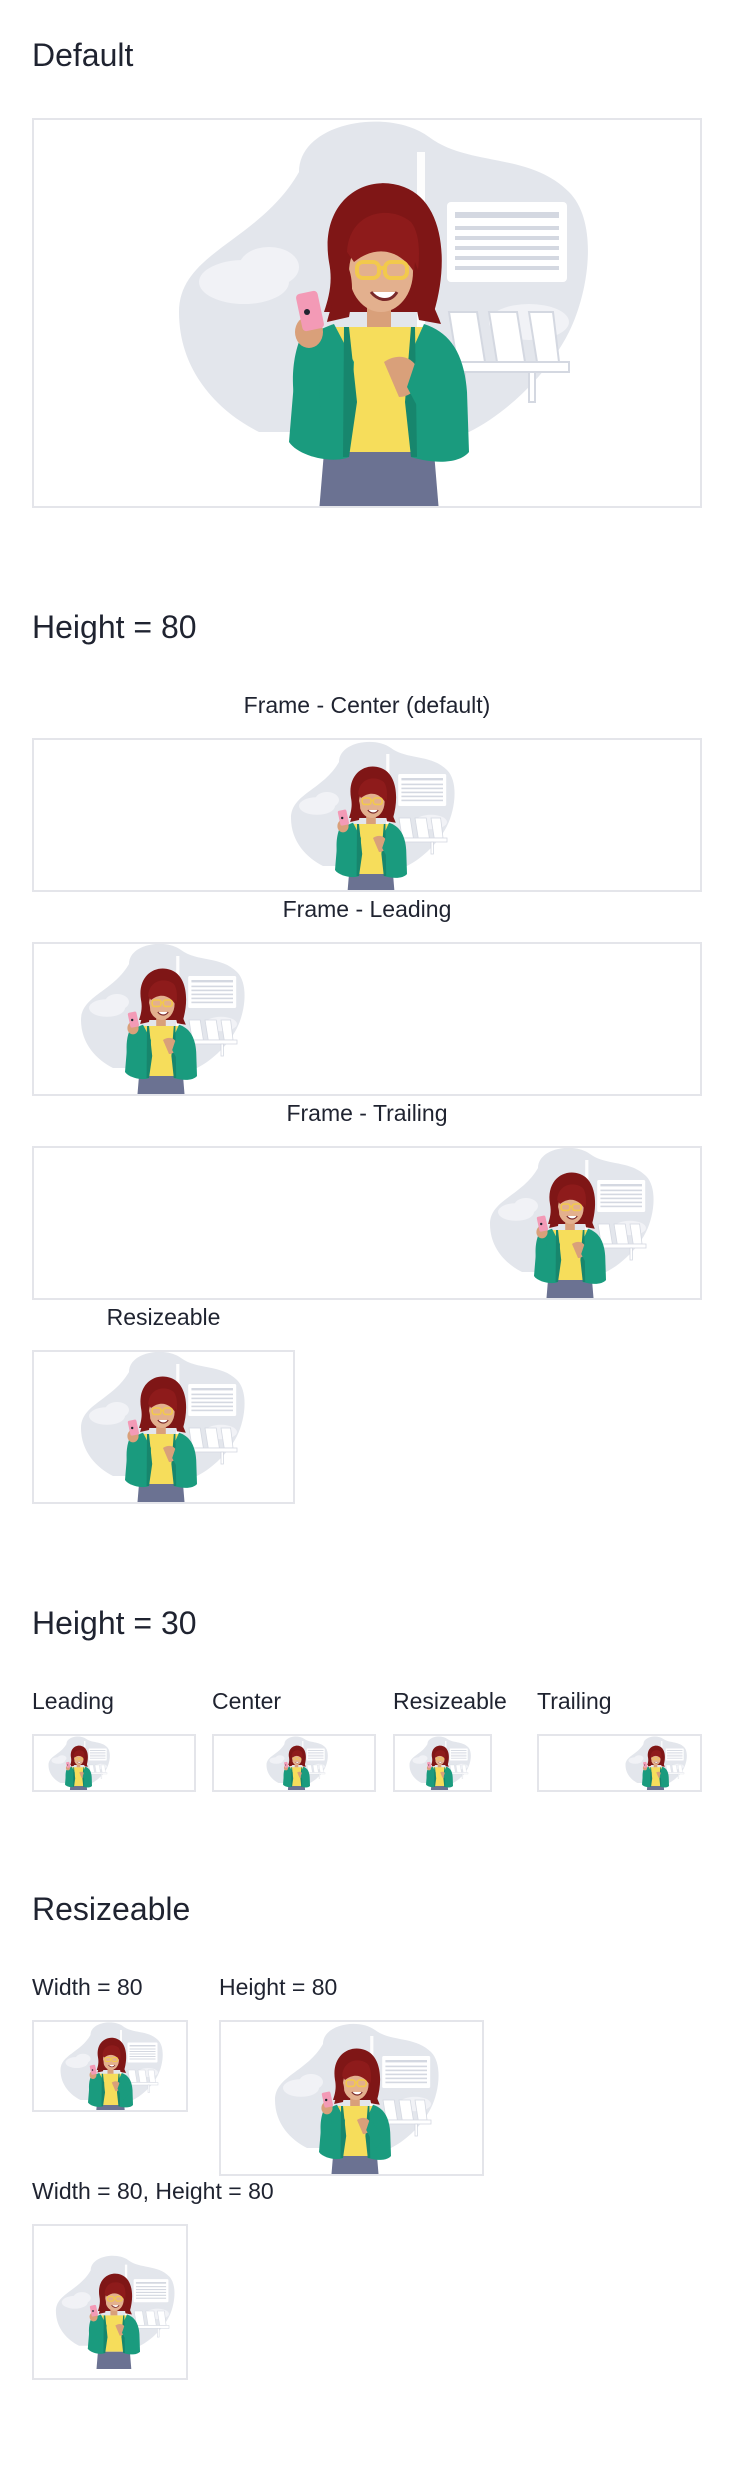  What do you see at coordinates (111, 1909) in the screenshot?
I see `section-title-resizeable: Resizeable` at bounding box center [111, 1909].